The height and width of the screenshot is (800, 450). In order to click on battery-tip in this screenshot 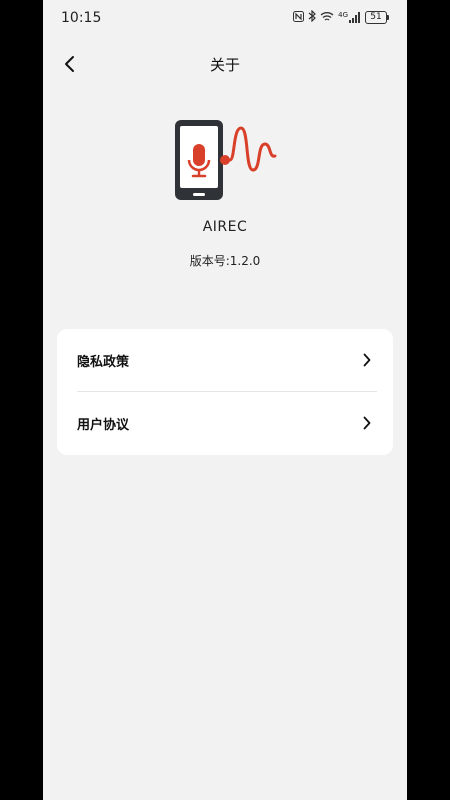, I will do `click(388, 17)`.